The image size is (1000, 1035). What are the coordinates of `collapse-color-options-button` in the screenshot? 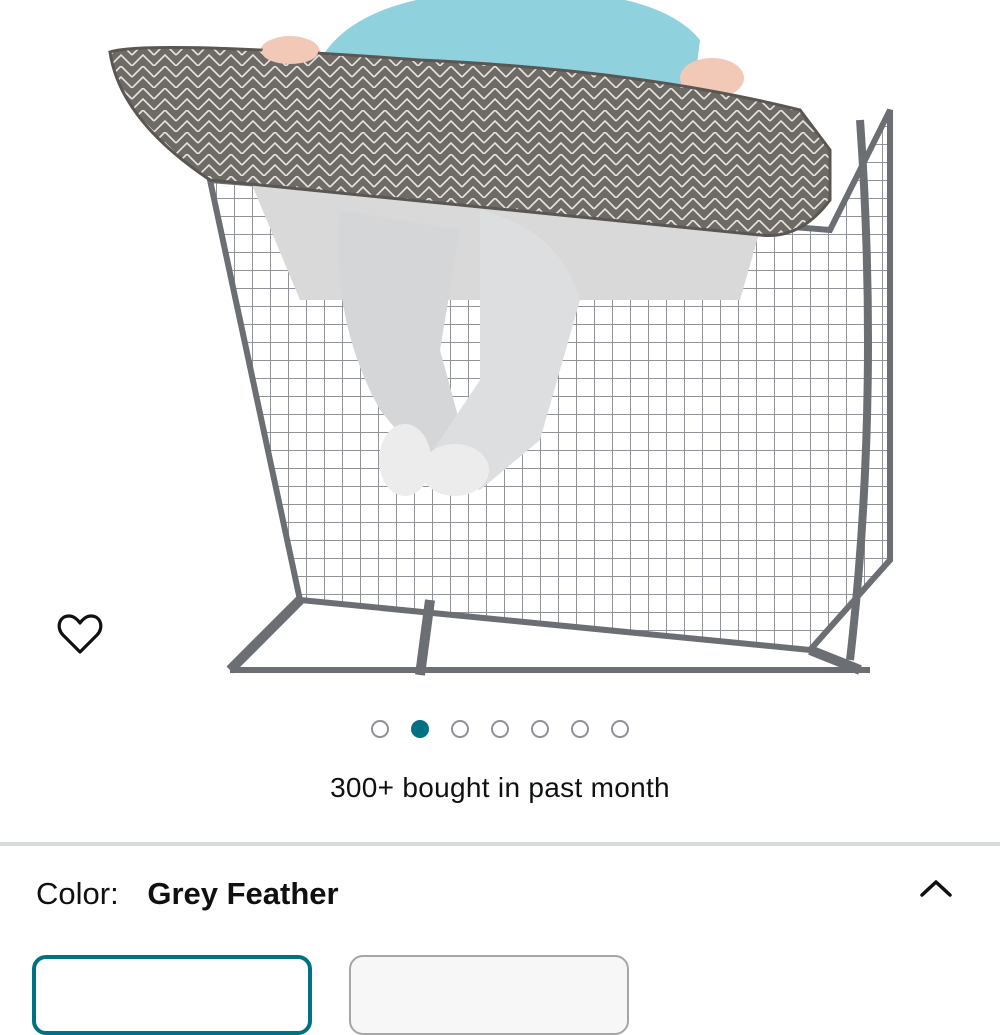 It's located at (936, 888).